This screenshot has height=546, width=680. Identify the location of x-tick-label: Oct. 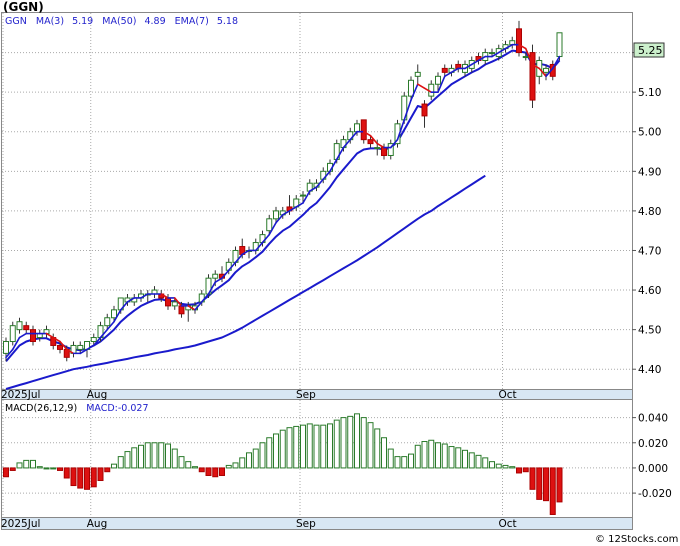
(508, 395).